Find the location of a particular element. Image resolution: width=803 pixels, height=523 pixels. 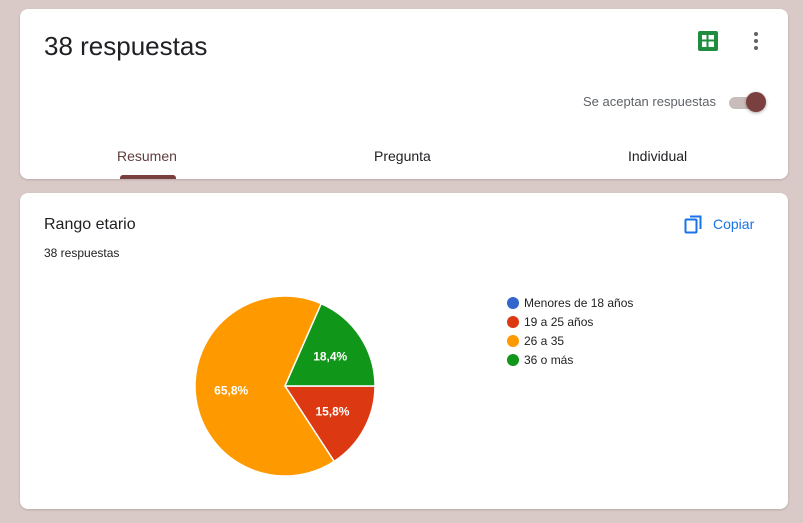

pie-slice-label: 15,8% is located at coordinates (332, 412).